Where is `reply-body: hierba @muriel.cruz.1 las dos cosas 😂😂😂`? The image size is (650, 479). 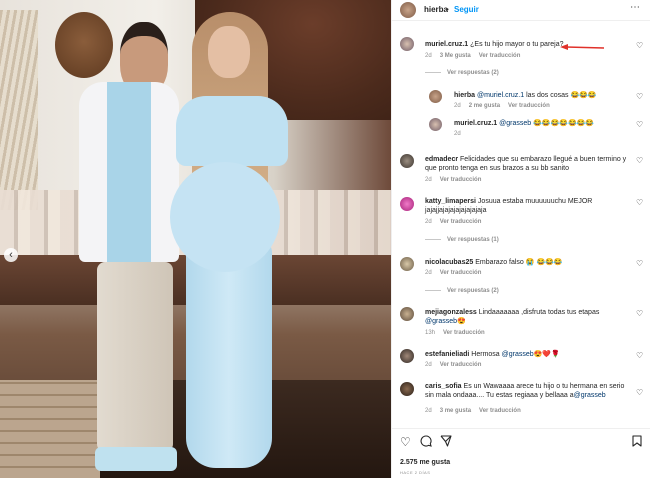 reply-body: hierba @muriel.cruz.1 las dos cosas 😂😂😂 is located at coordinates (544, 95).